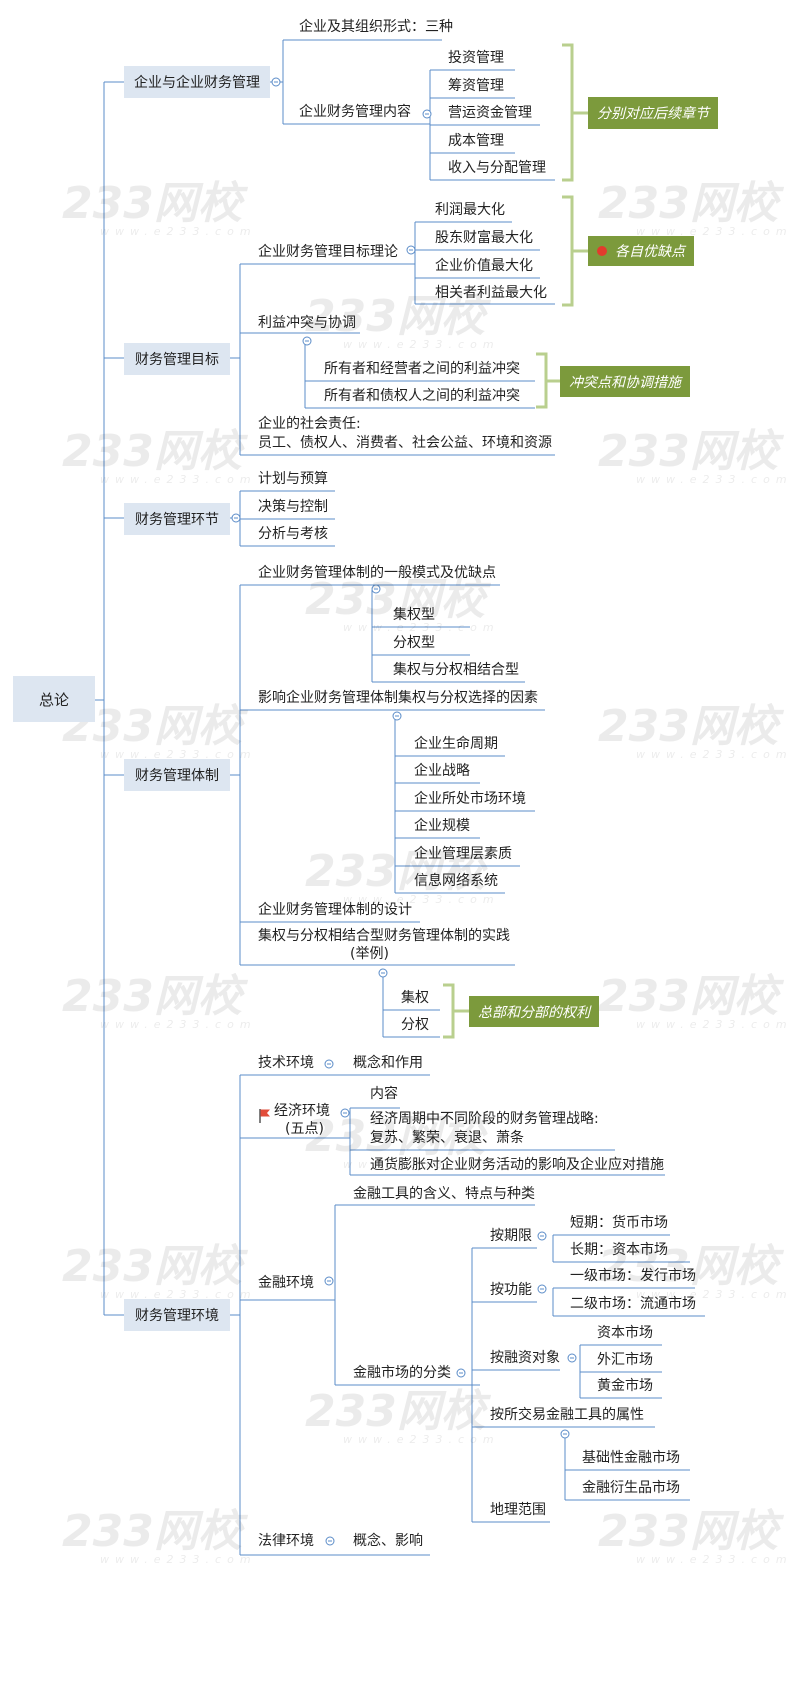 The width and height of the screenshot is (796, 1703). What do you see at coordinates (456, 881) in the screenshot?
I see `node-factor: 信息网络系统` at bounding box center [456, 881].